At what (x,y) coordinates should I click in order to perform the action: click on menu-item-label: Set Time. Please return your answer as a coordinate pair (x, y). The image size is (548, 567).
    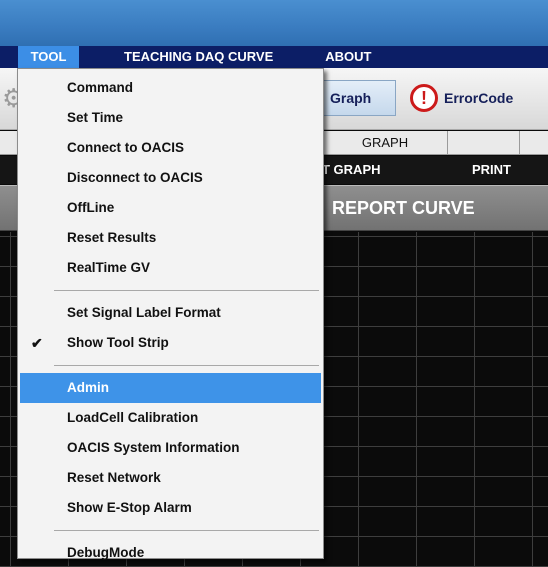
    Looking at the image, I should click on (95, 117).